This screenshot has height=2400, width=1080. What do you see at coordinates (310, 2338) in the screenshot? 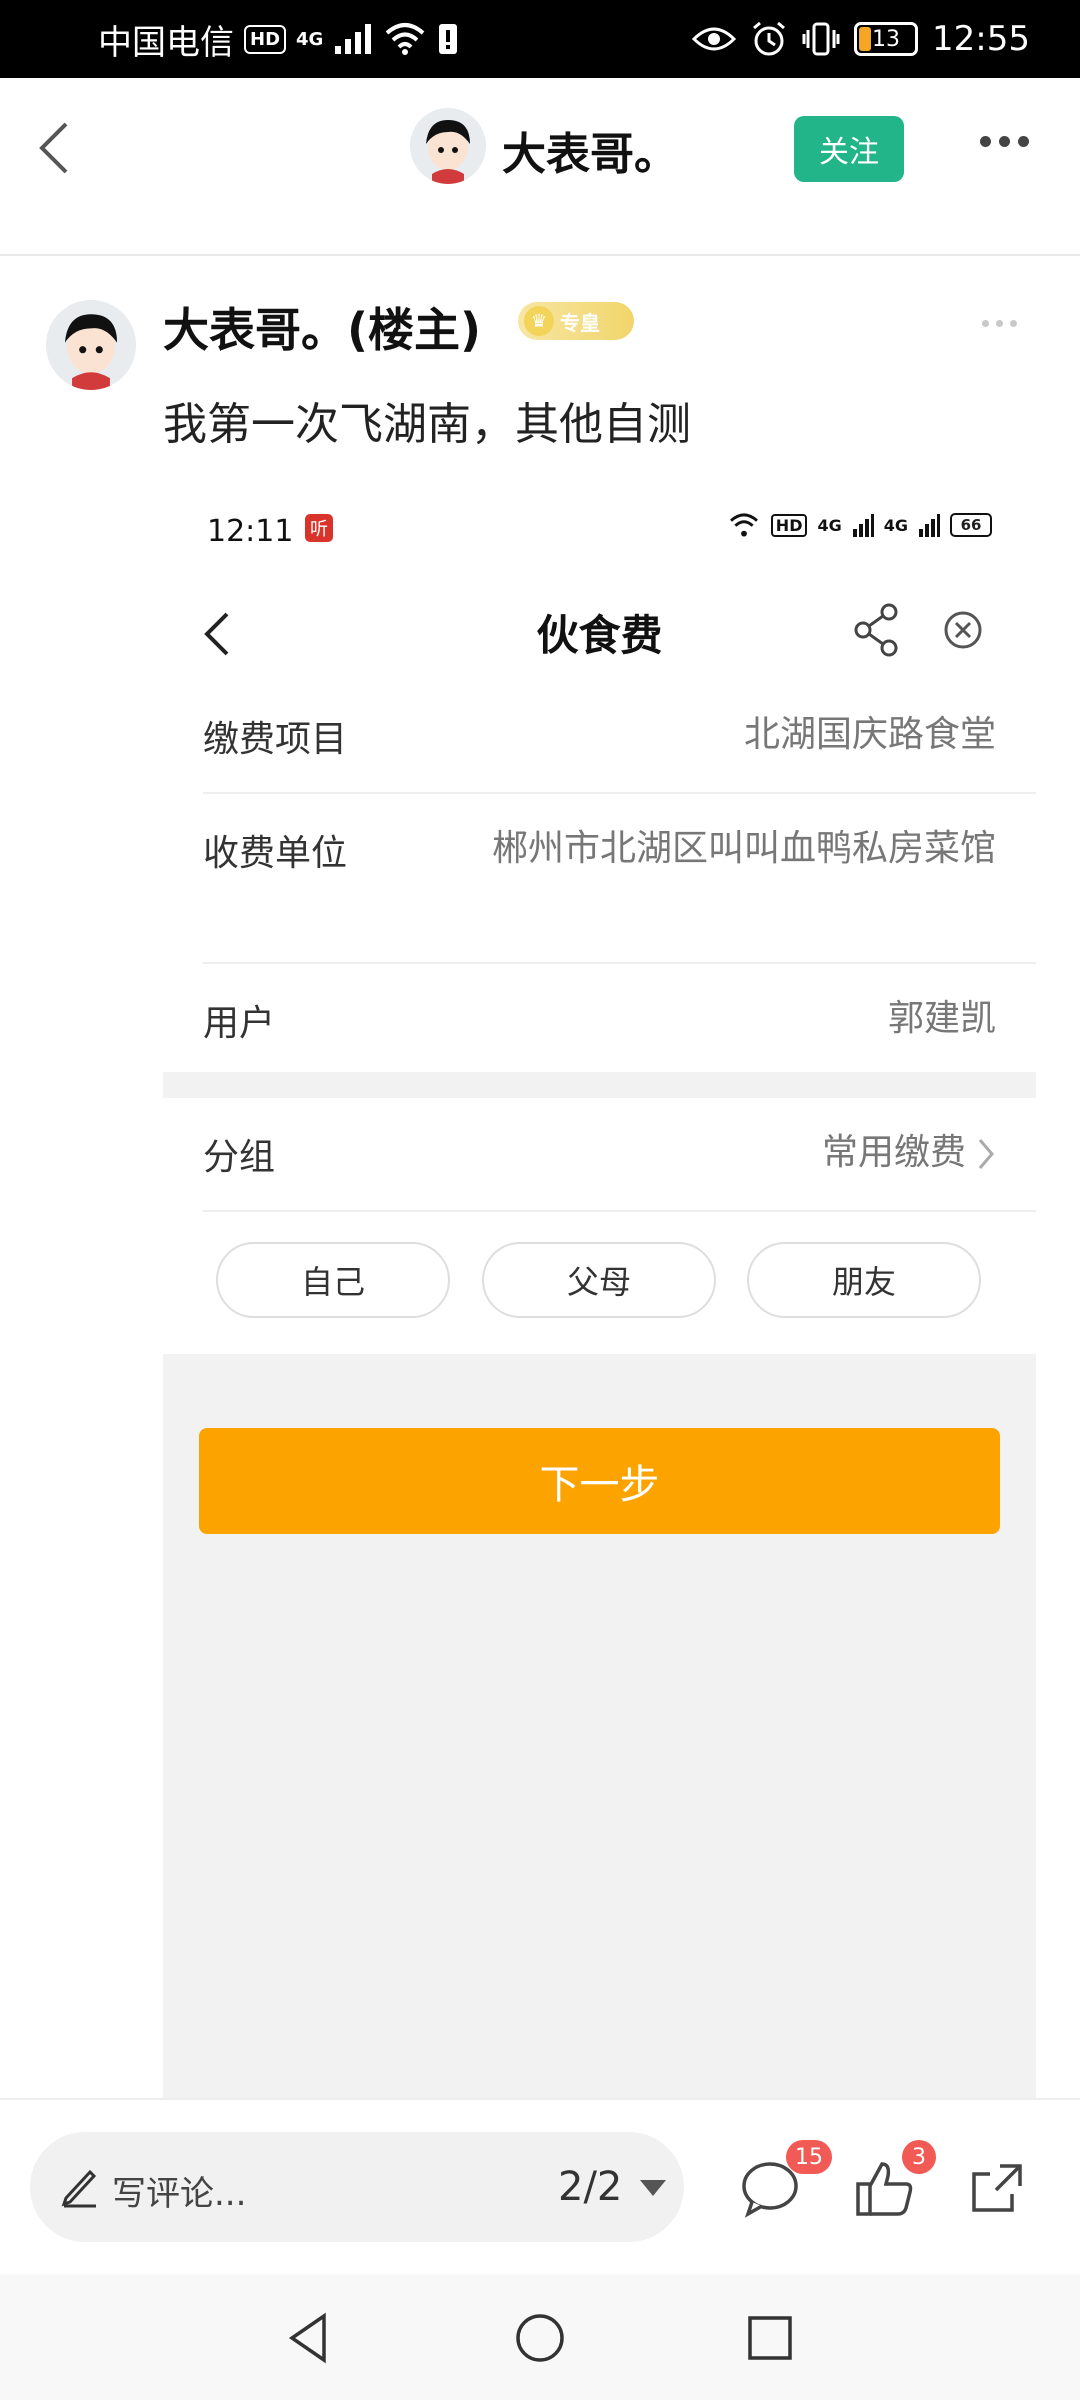
I see `nav-back-icon` at bounding box center [310, 2338].